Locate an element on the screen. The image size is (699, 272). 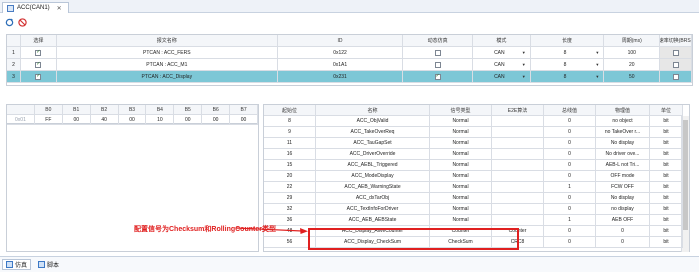
signal-row: 11 ACC_TauGapSet Normal 0 No display bit is located at coordinates (476, 143).